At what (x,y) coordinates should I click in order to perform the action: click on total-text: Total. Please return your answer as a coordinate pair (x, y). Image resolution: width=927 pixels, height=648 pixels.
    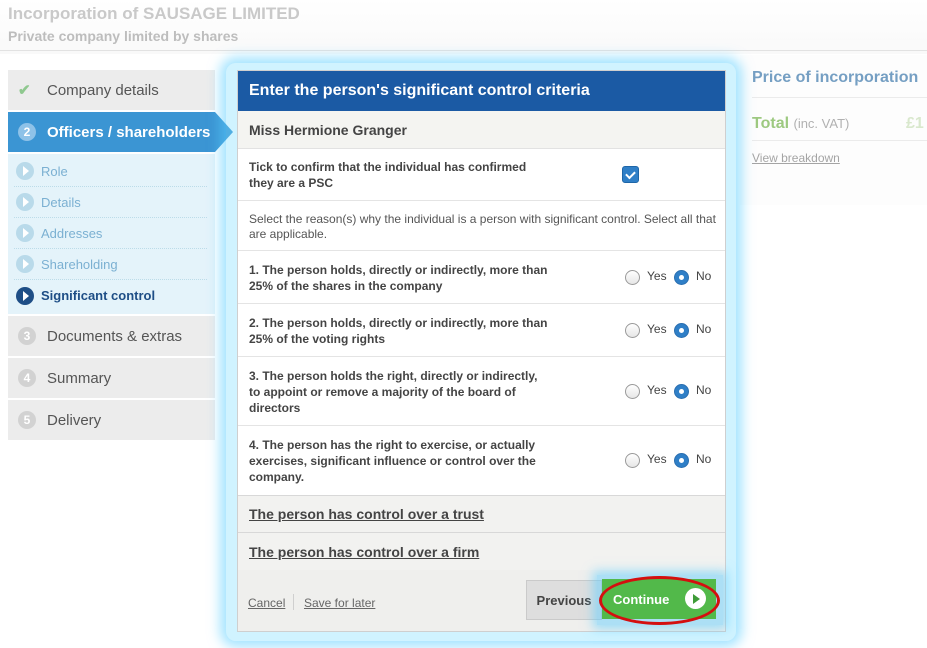
    Looking at the image, I should click on (771, 123).